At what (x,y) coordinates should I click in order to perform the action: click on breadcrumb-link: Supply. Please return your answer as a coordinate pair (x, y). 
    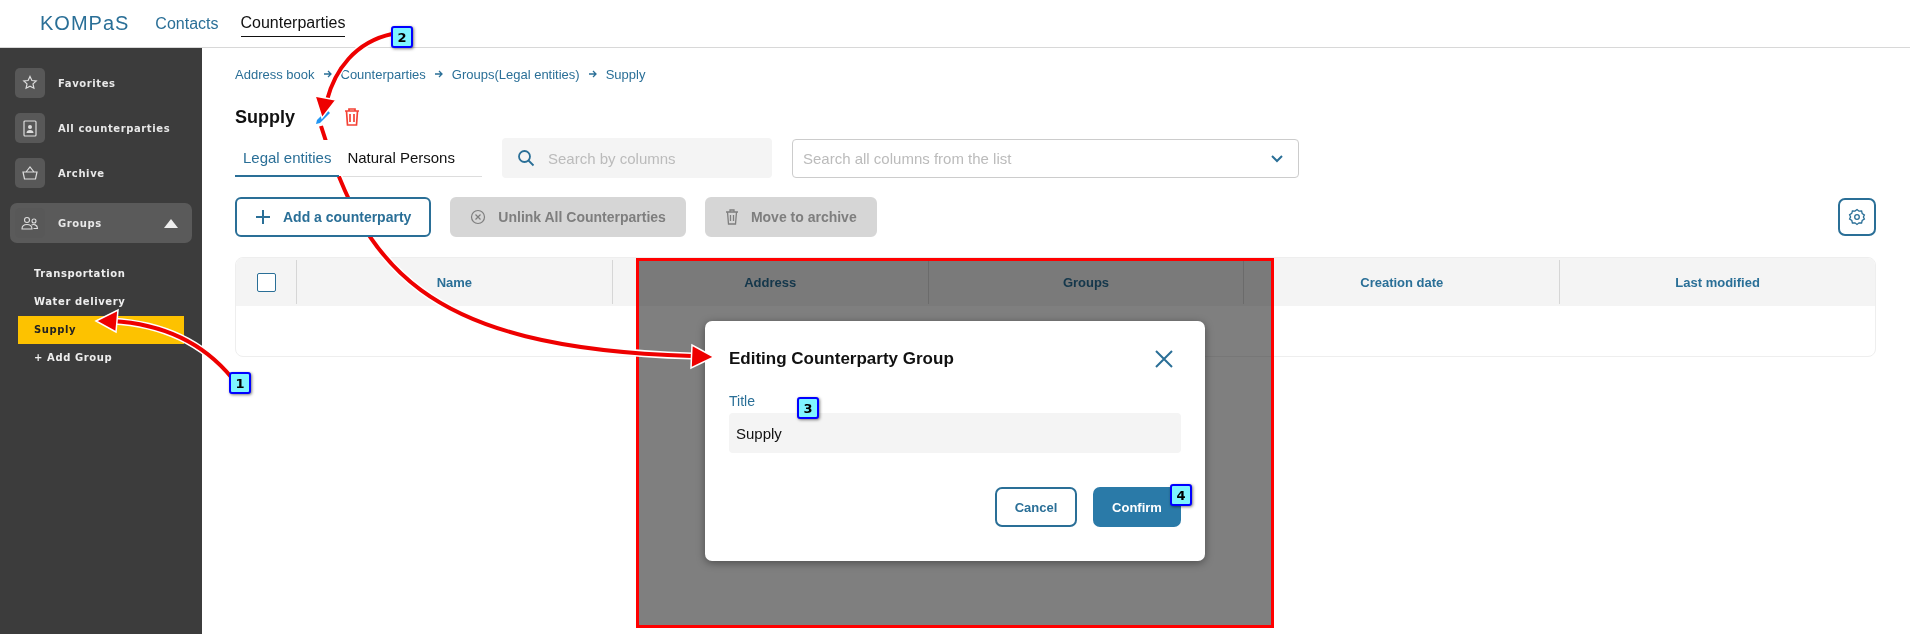
    Looking at the image, I should click on (625, 74).